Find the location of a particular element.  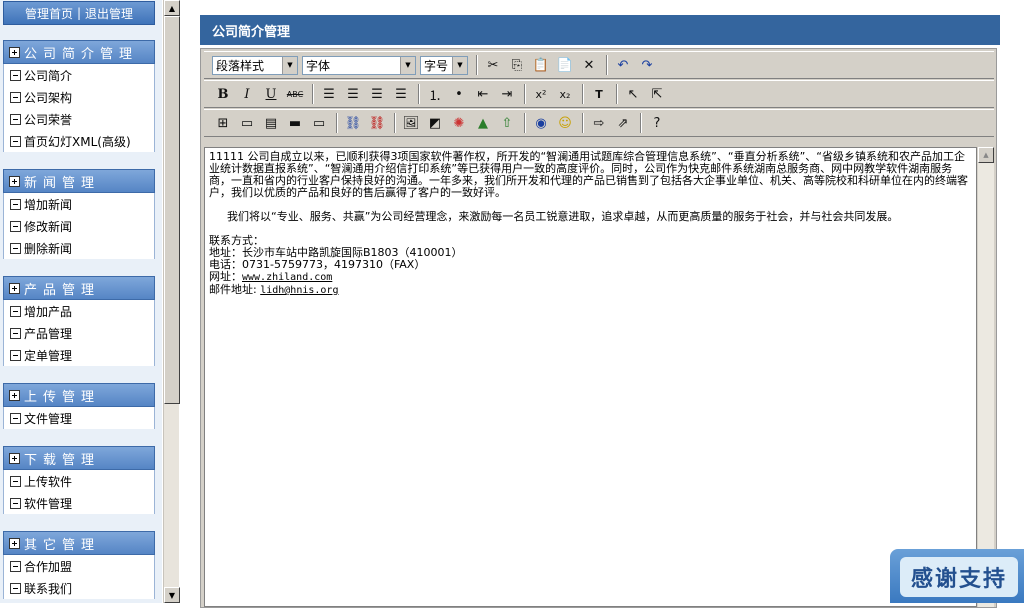

menu-item-manage-software: 软件管理 is located at coordinates (79, 503).